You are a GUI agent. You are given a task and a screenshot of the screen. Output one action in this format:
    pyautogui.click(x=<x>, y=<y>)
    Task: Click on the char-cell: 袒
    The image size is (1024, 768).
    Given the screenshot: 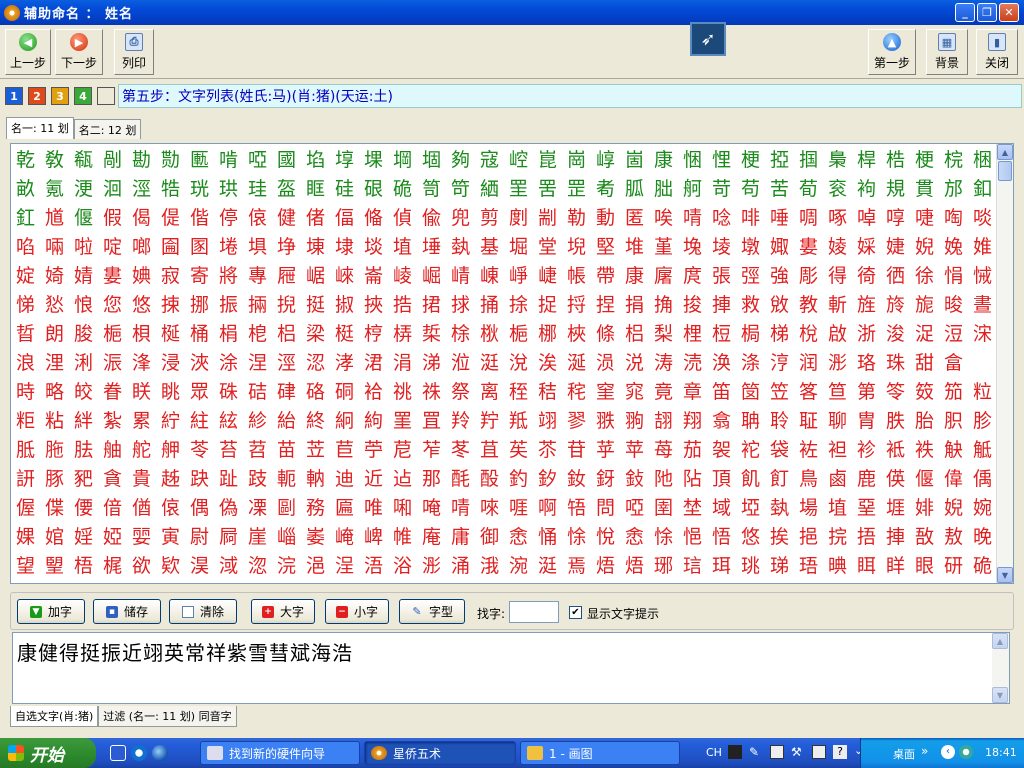 What is the action you would take?
    pyautogui.click(x=837, y=448)
    